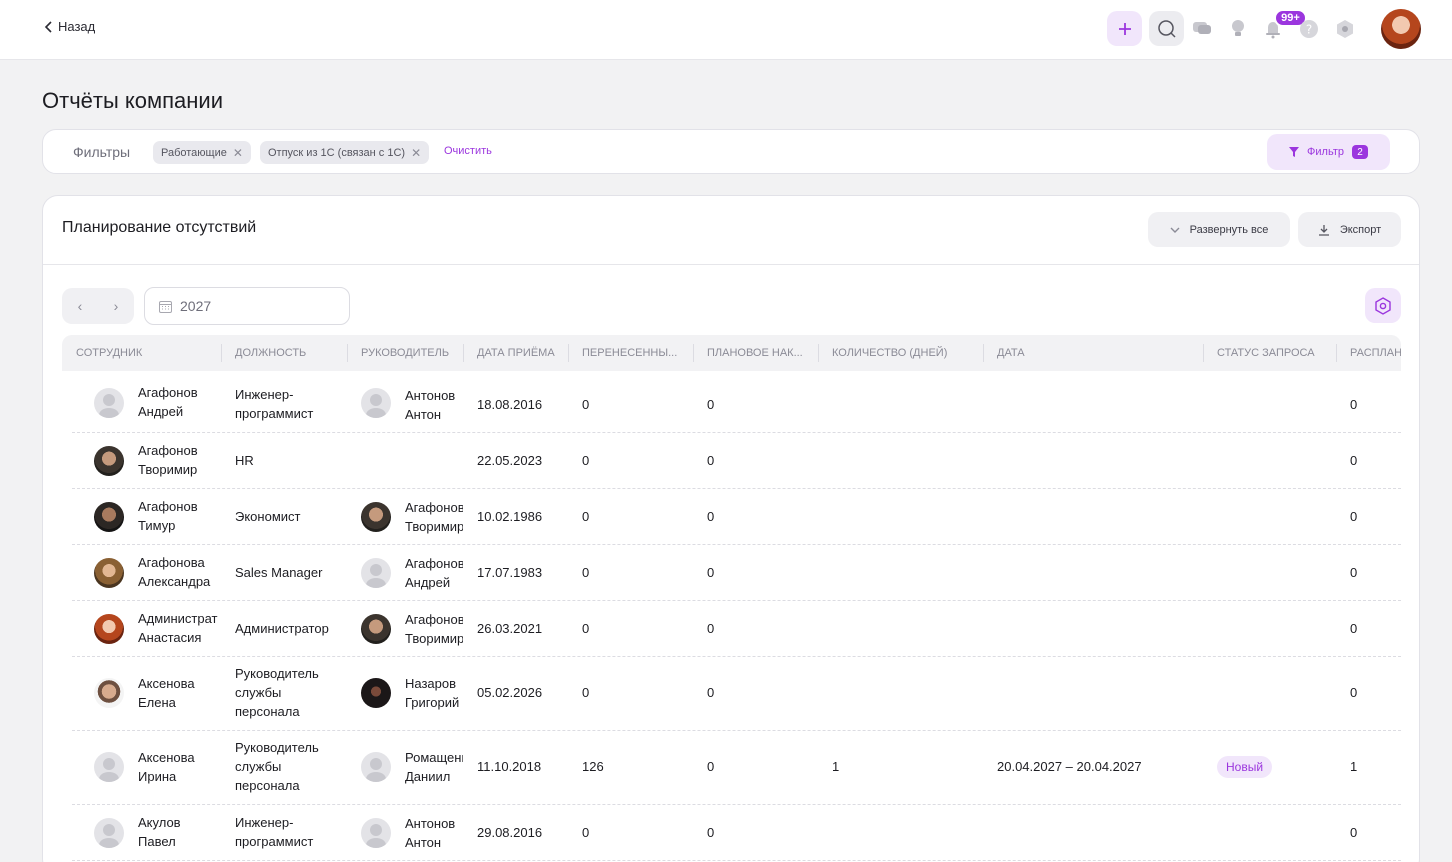 The height and width of the screenshot is (862, 1452). Describe the element at coordinates (510, 404) in the screenshot. I see `hire-date: 18.08.2016` at that location.